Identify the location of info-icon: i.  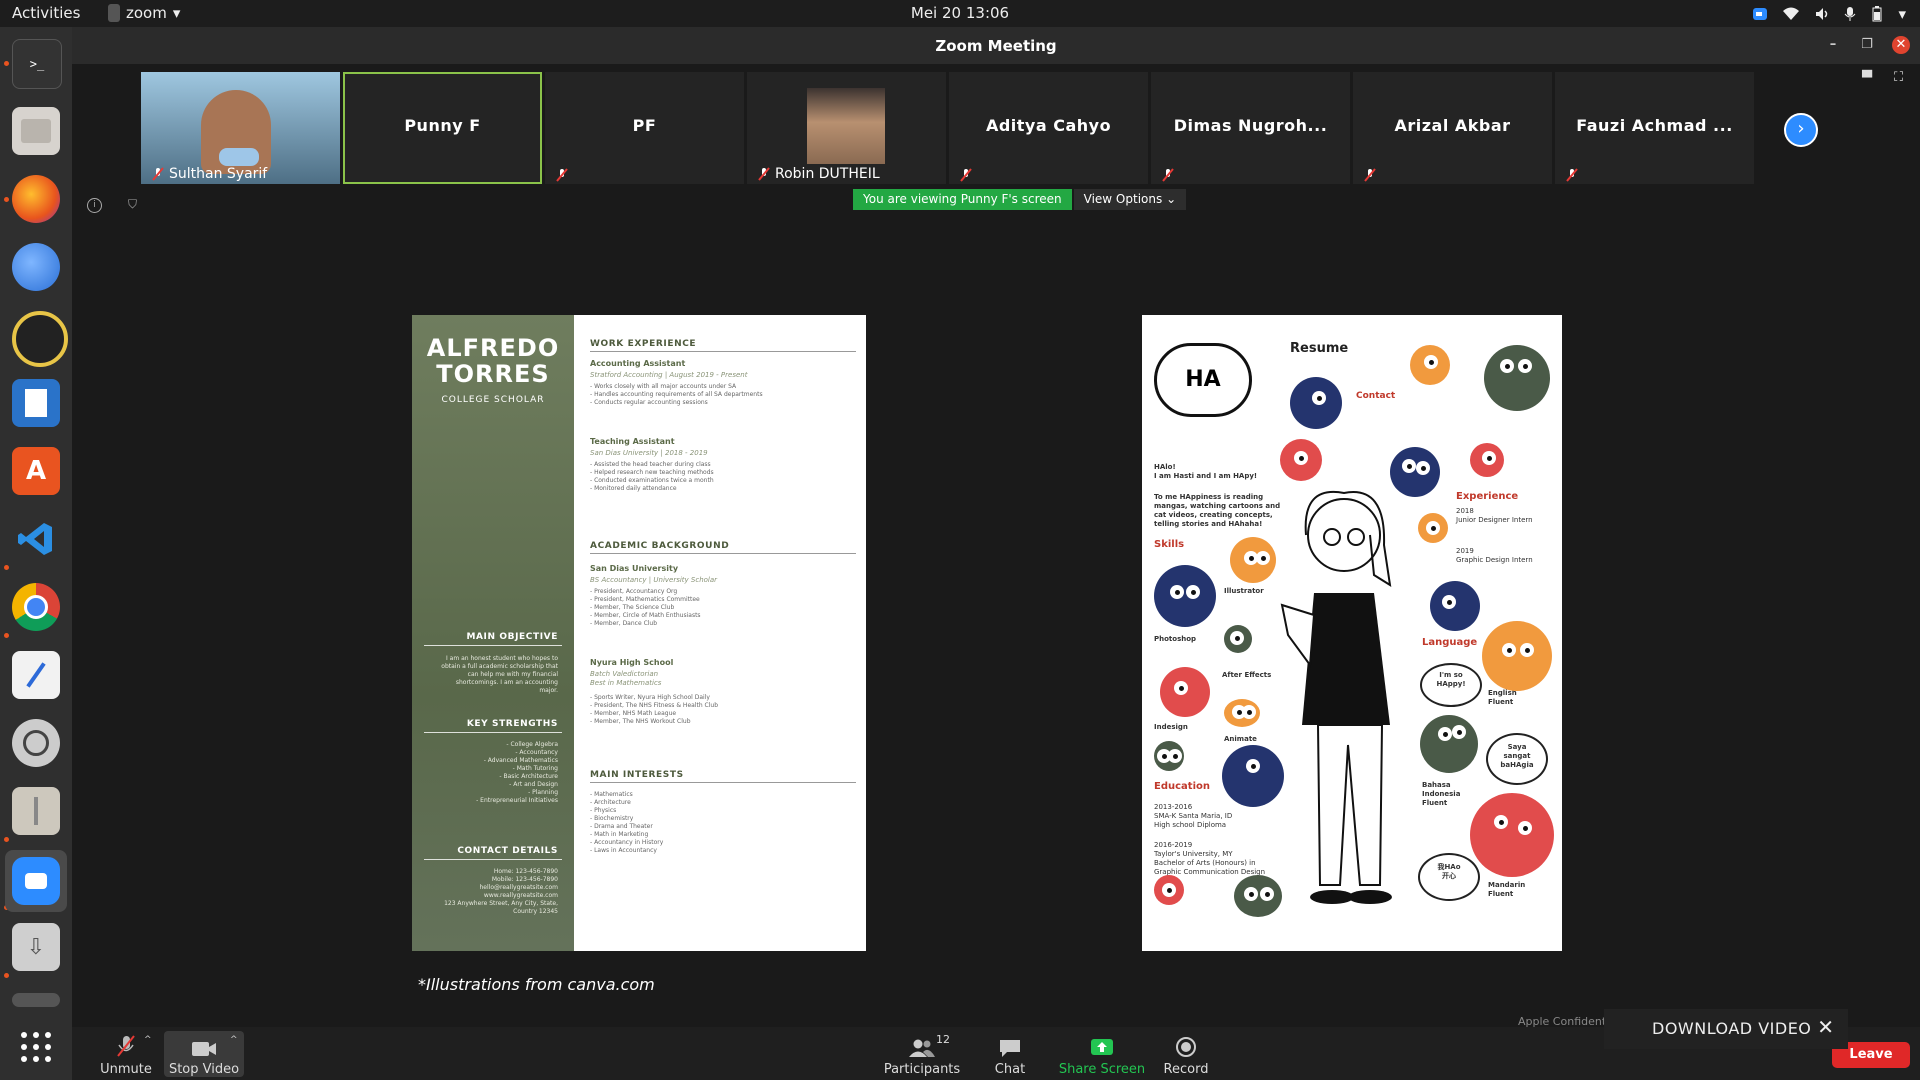
(94, 205).